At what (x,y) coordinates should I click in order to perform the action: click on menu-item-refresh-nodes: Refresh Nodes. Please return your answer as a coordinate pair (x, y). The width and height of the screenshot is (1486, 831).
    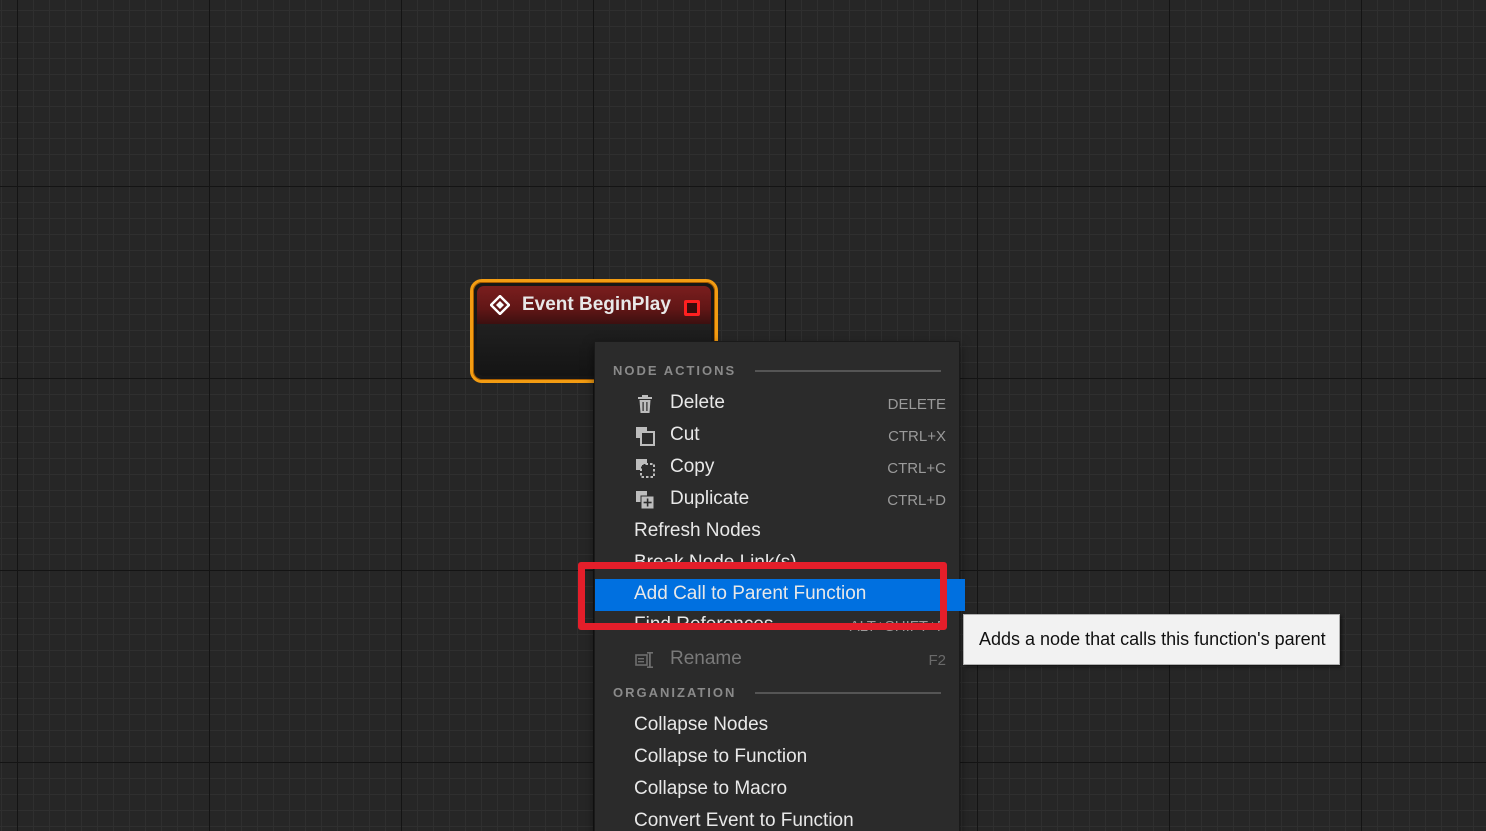
    Looking at the image, I should click on (777, 532).